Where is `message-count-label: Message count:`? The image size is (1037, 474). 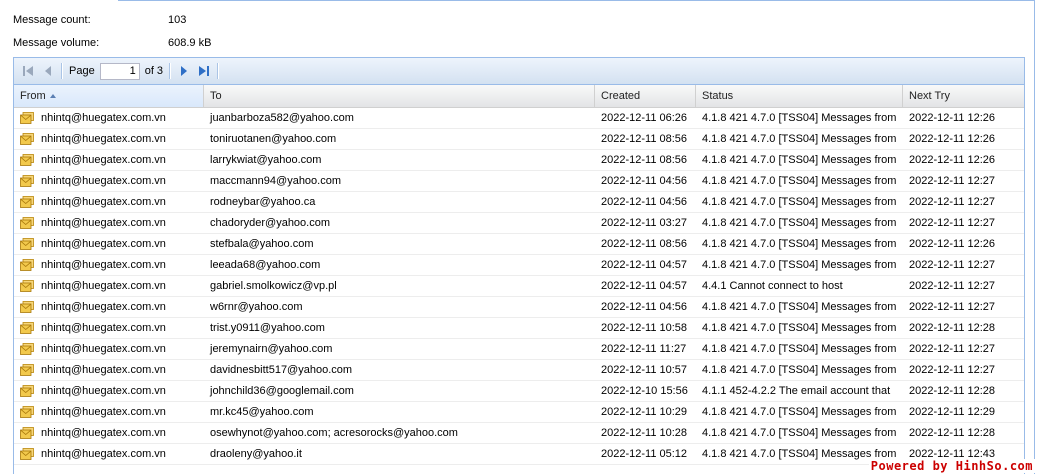 message-count-label: Message count: is located at coordinates (52, 20).